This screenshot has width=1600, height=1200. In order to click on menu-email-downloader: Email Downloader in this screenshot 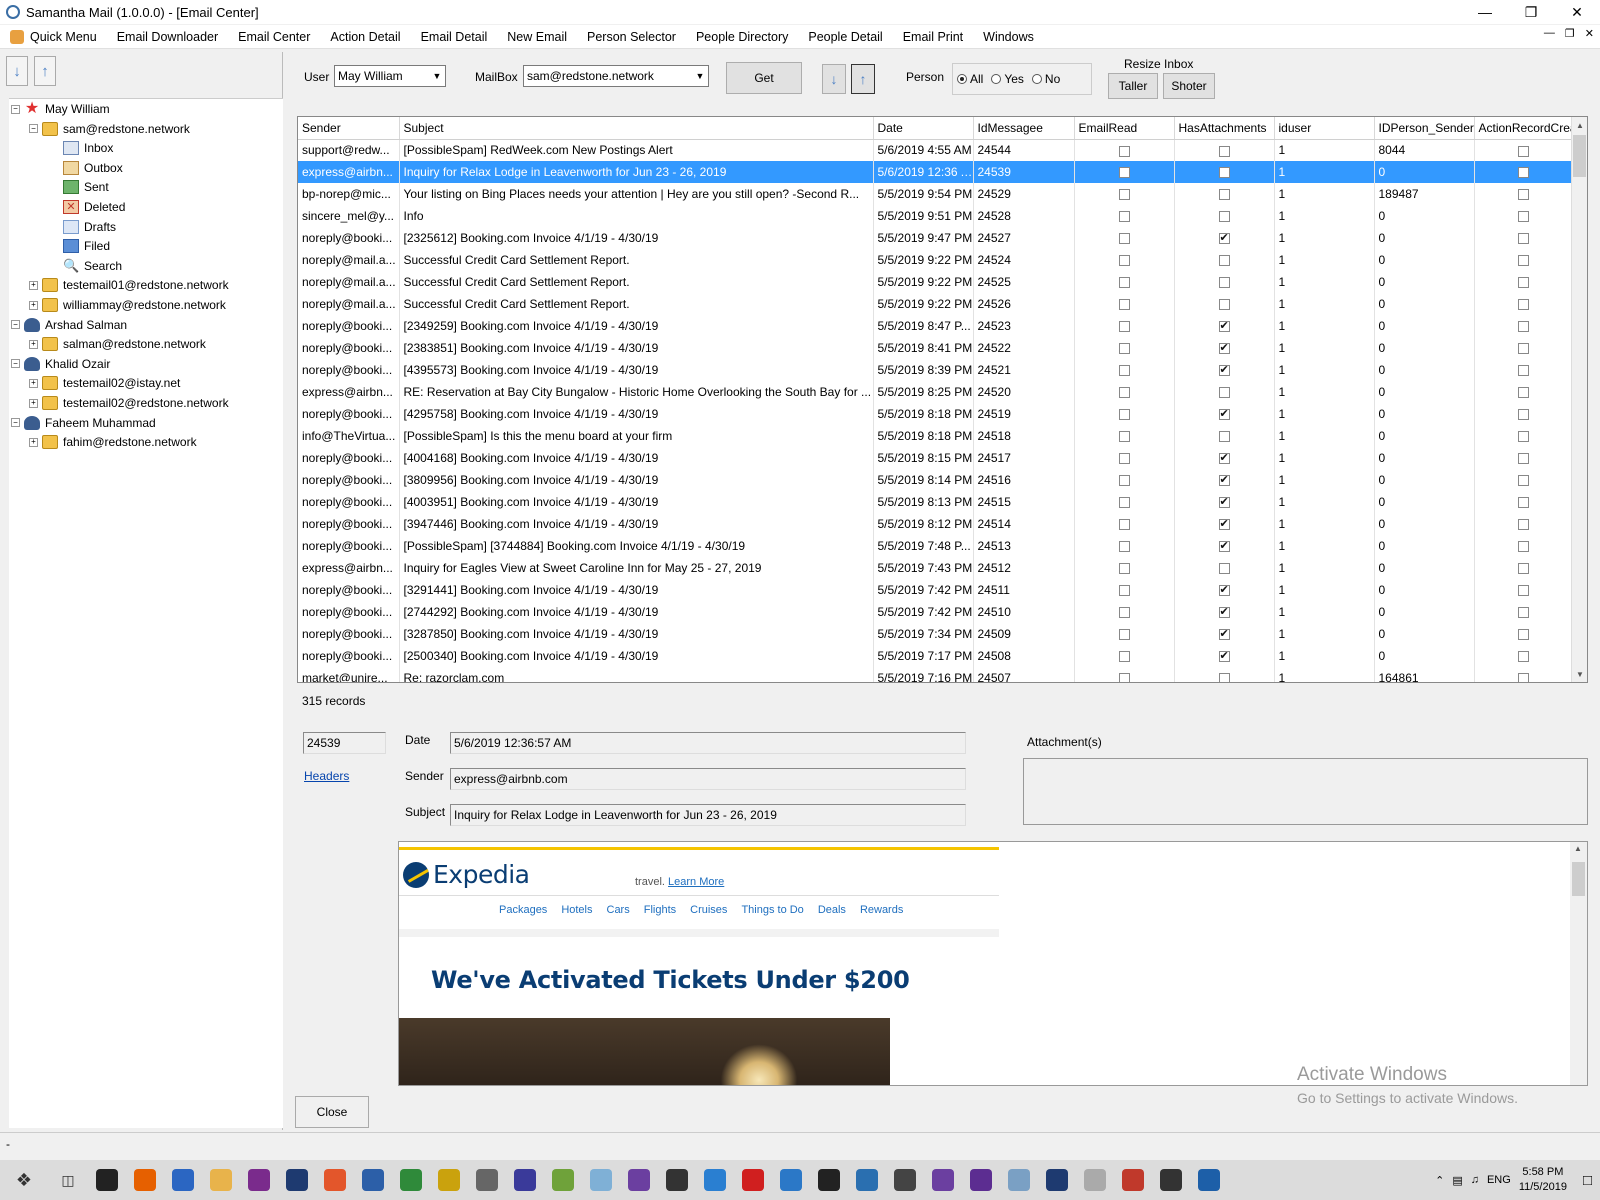, I will do `click(167, 37)`.